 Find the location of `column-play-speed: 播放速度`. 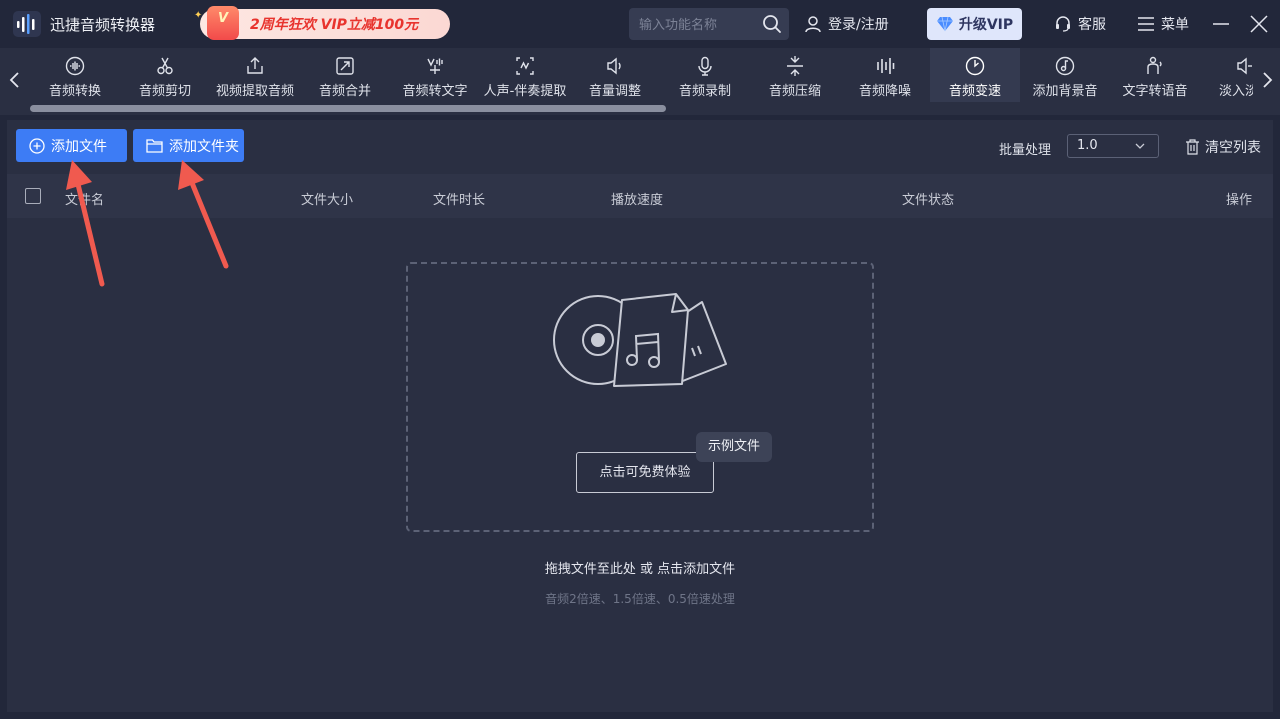

column-play-speed: 播放速度 is located at coordinates (637, 200).